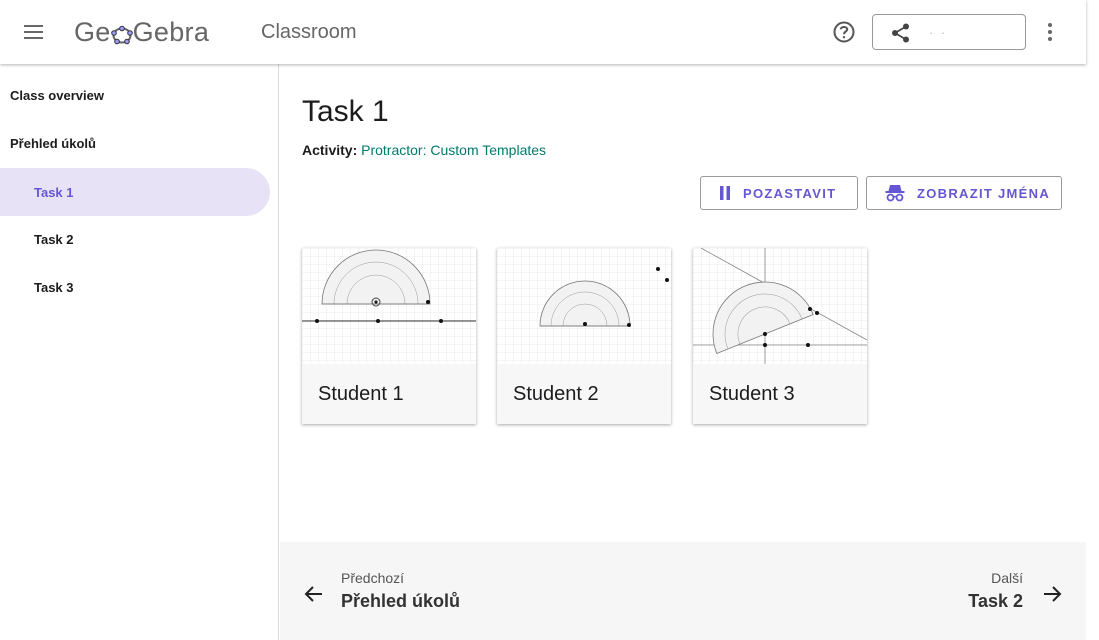 This screenshot has width=1099, height=640. What do you see at coordinates (314, 596) in the screenshot?
I see `arrow-left-icon` at bounding box center [314, 596].